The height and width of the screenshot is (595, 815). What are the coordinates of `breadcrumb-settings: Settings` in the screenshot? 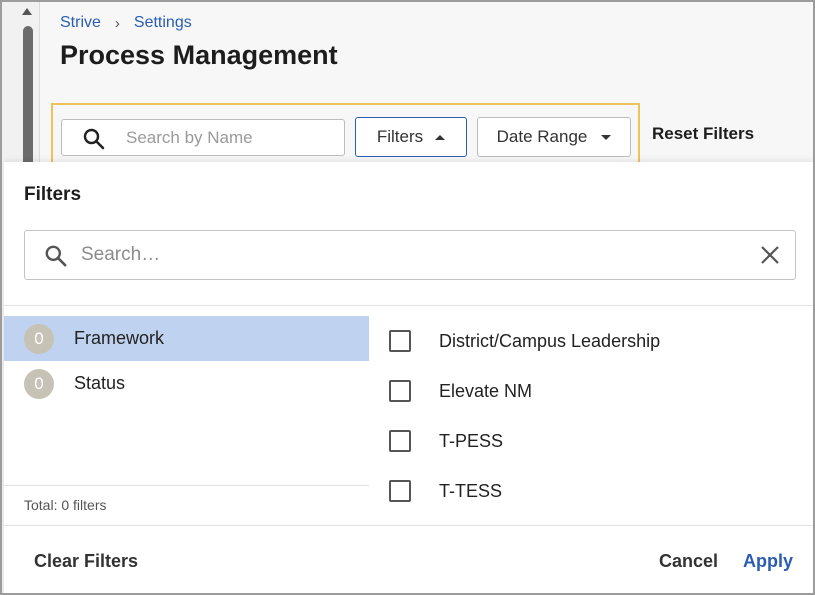 It's located at (163, 23).